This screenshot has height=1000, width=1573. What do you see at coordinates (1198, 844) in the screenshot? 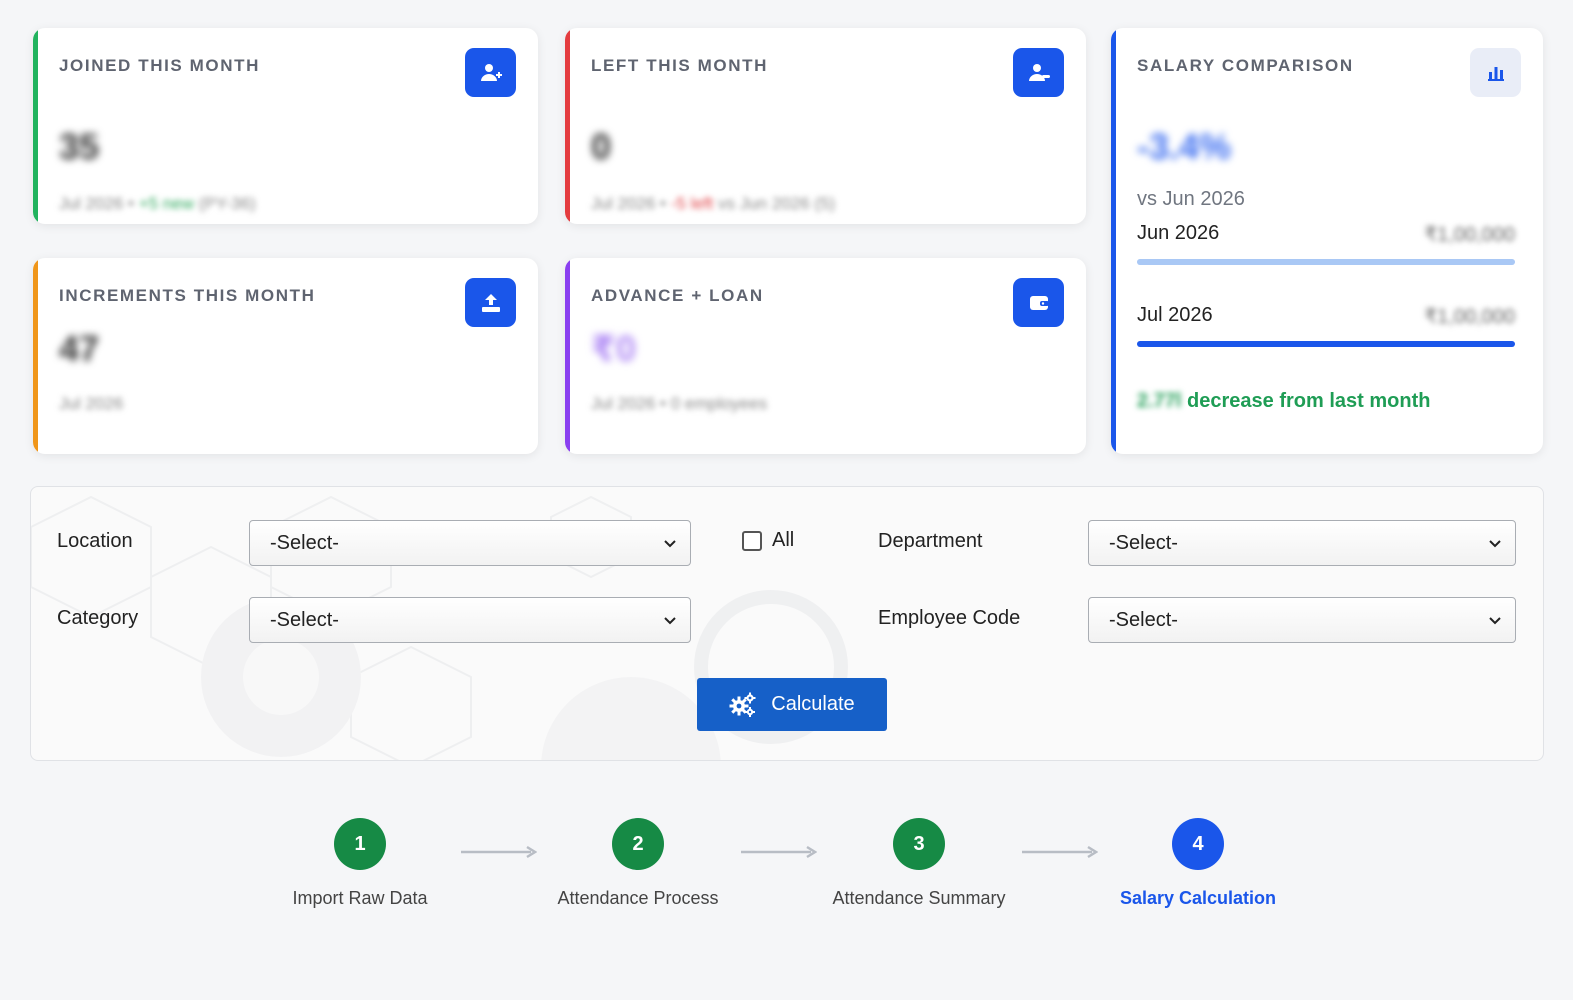
I see `step-number: 4` at bounding box center [1198, 844].